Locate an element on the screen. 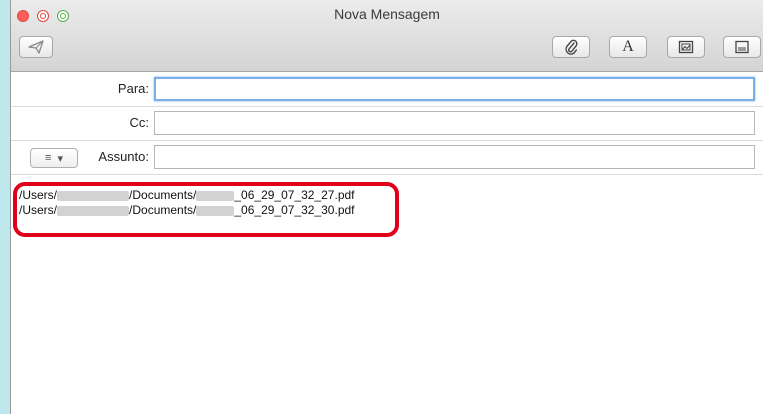 Image resolution: width=763 pixels, height=414 pixels. font-icon: A is located at coordinates (628, 46).